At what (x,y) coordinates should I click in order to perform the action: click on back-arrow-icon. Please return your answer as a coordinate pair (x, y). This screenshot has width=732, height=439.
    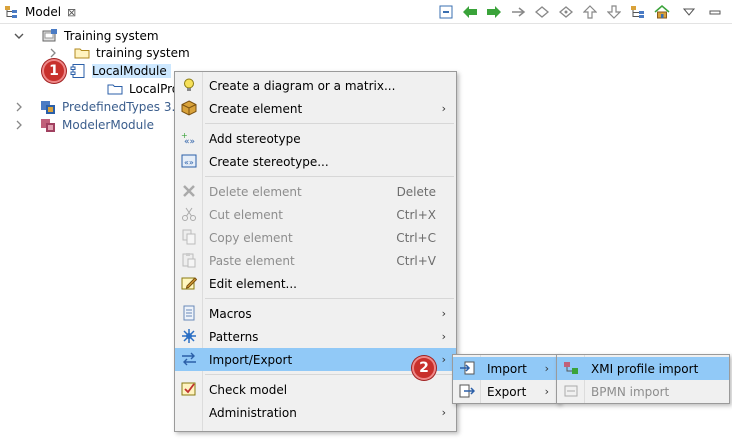
    Looking at the image, I should click on (470, 12).